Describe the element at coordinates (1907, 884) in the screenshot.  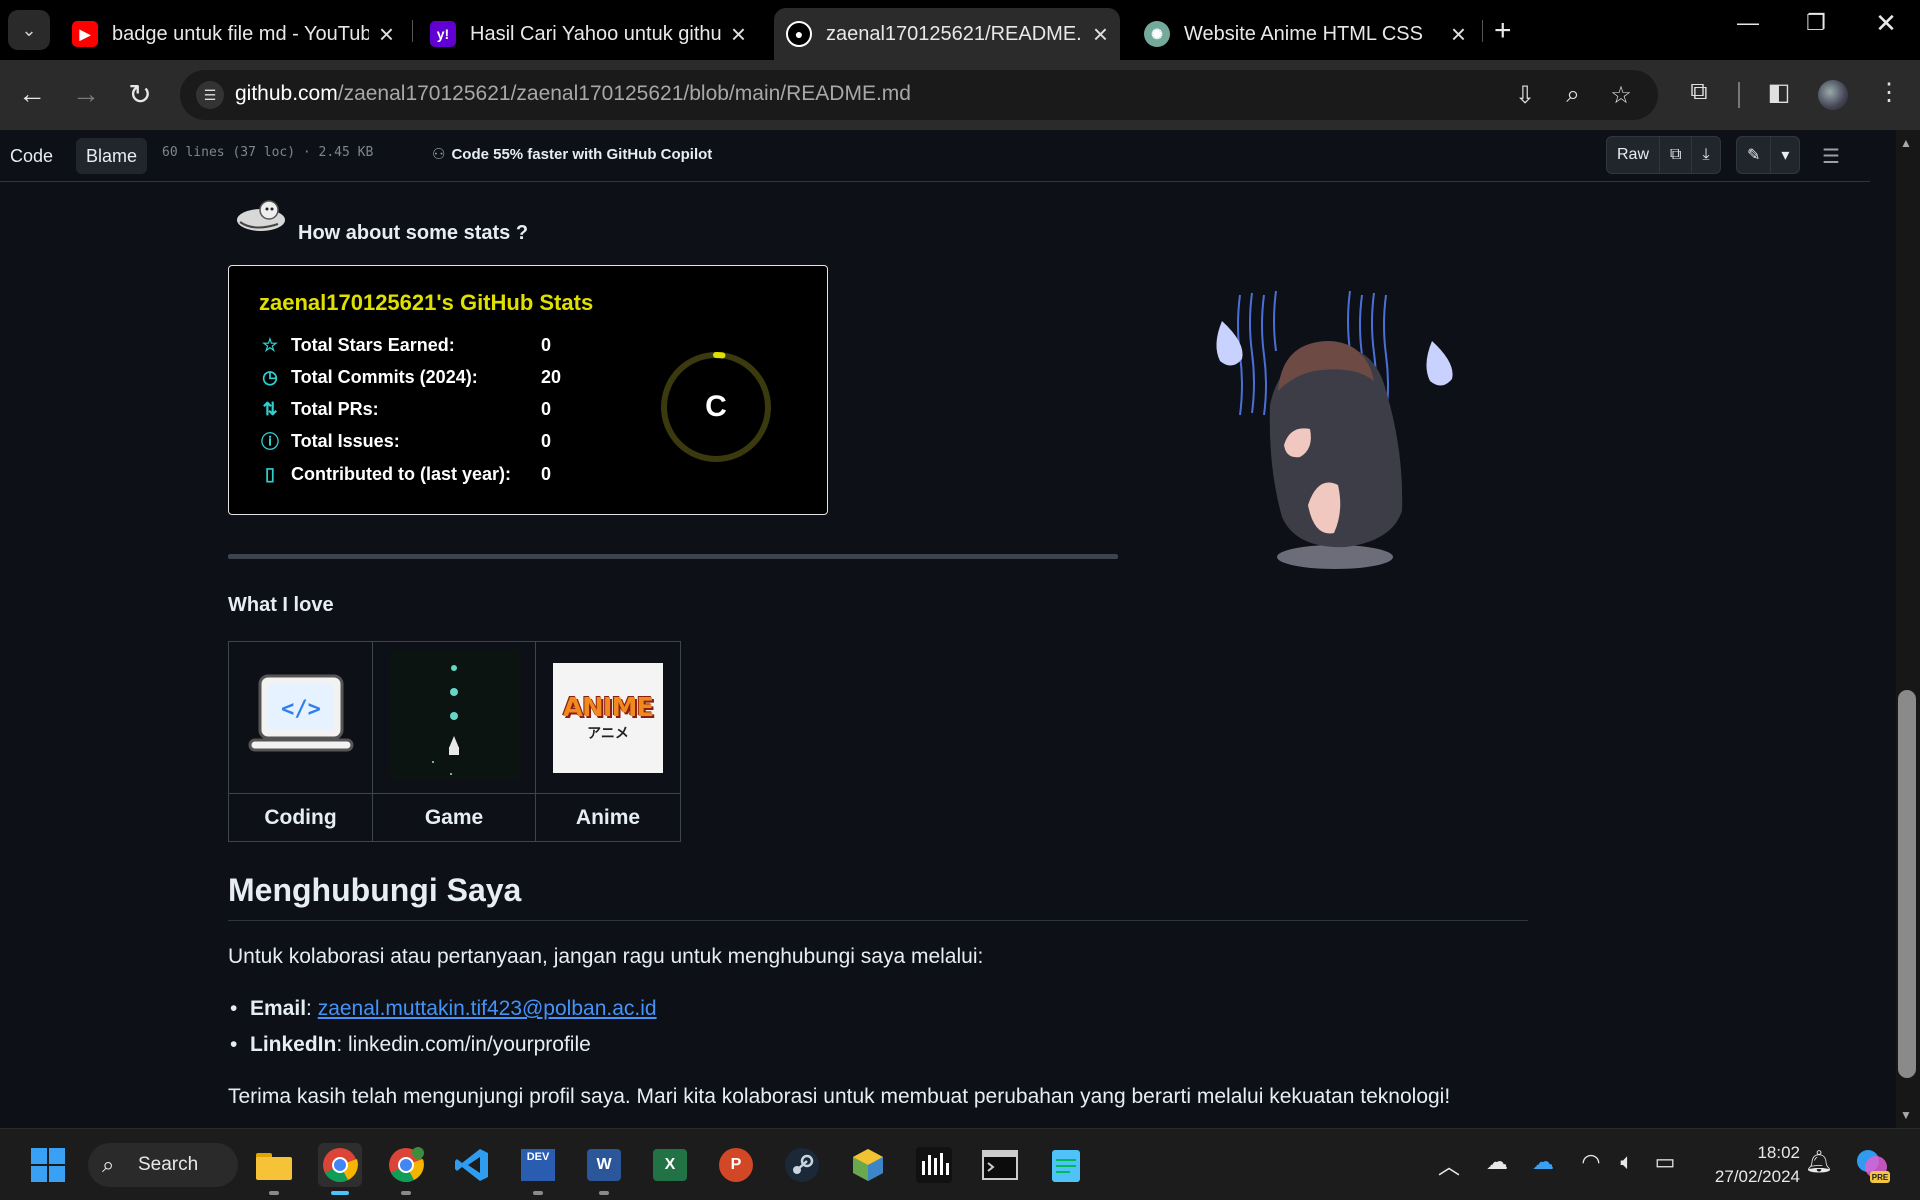
I see `scrollbar-thumb` at that location.